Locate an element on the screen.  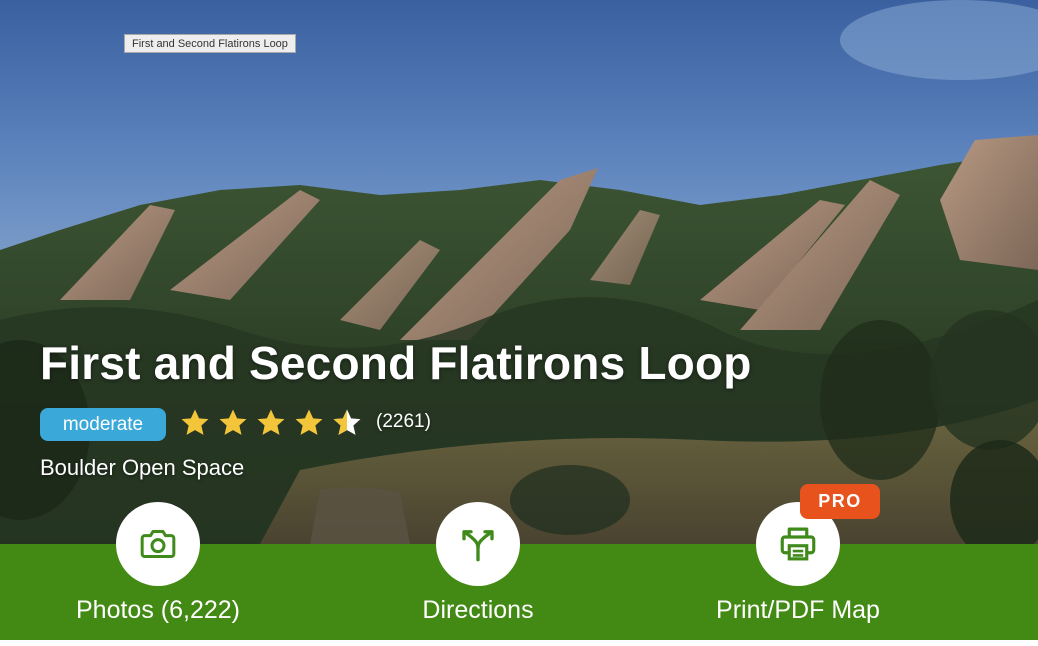
directions-button-circle is located at coordinates (478, 544).